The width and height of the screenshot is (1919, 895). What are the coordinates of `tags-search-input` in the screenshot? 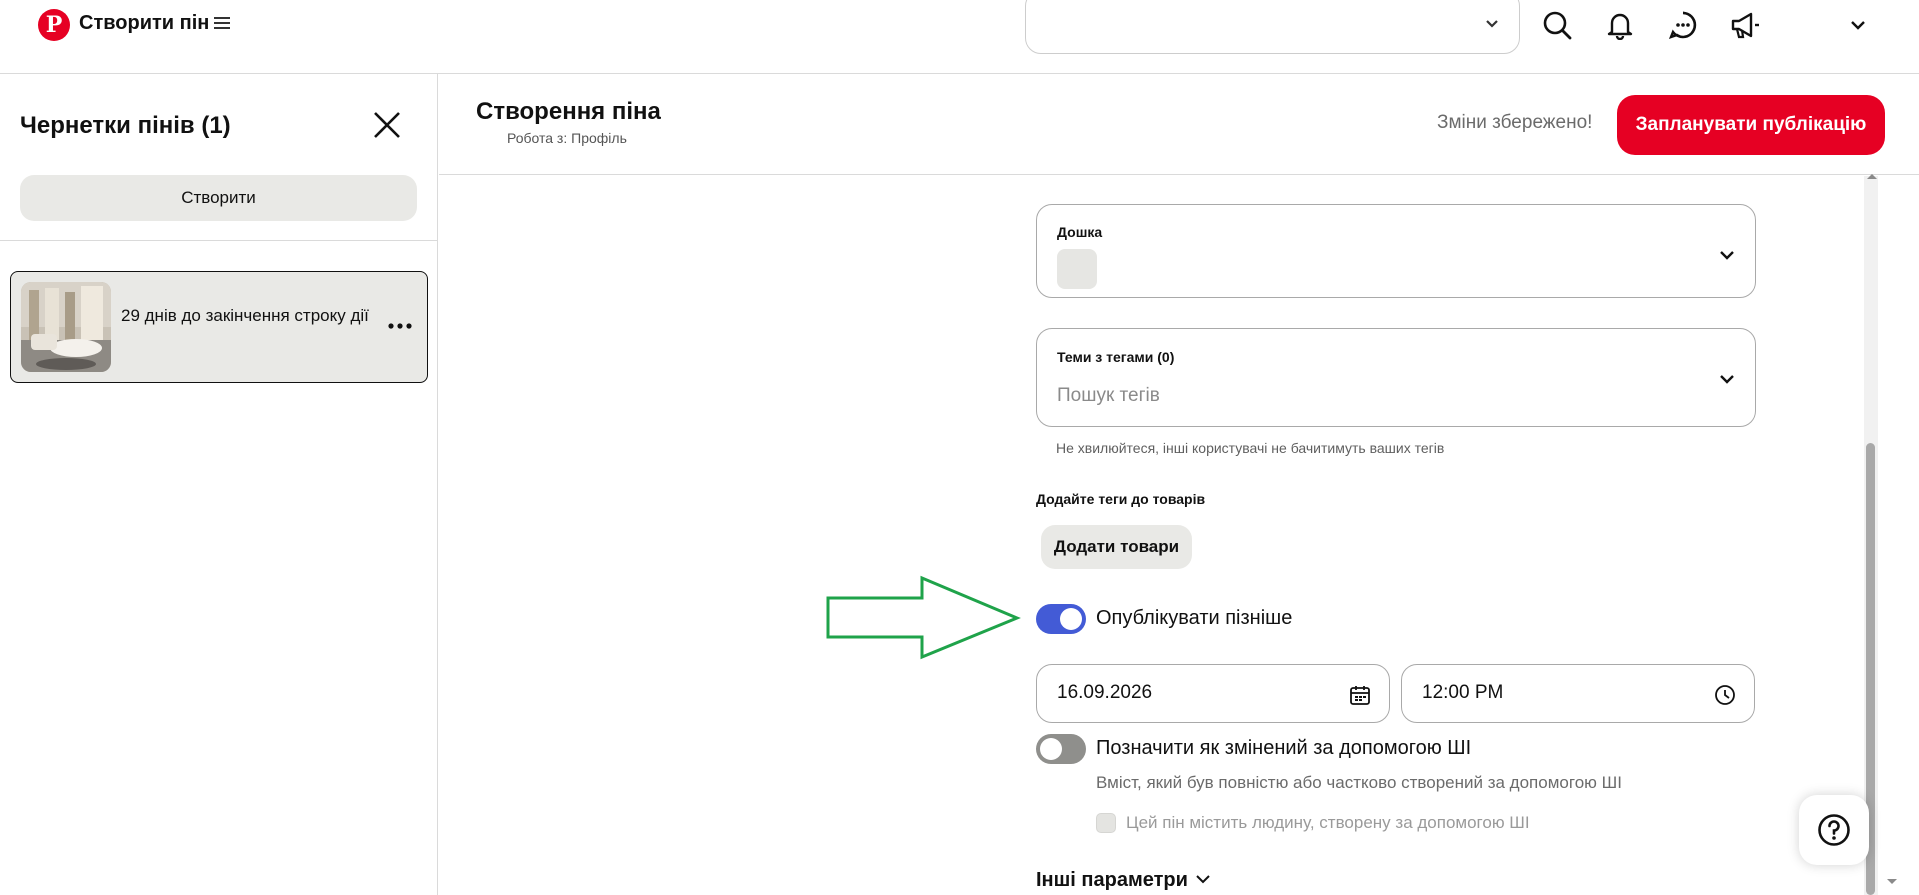 It's located at (1357, 396).